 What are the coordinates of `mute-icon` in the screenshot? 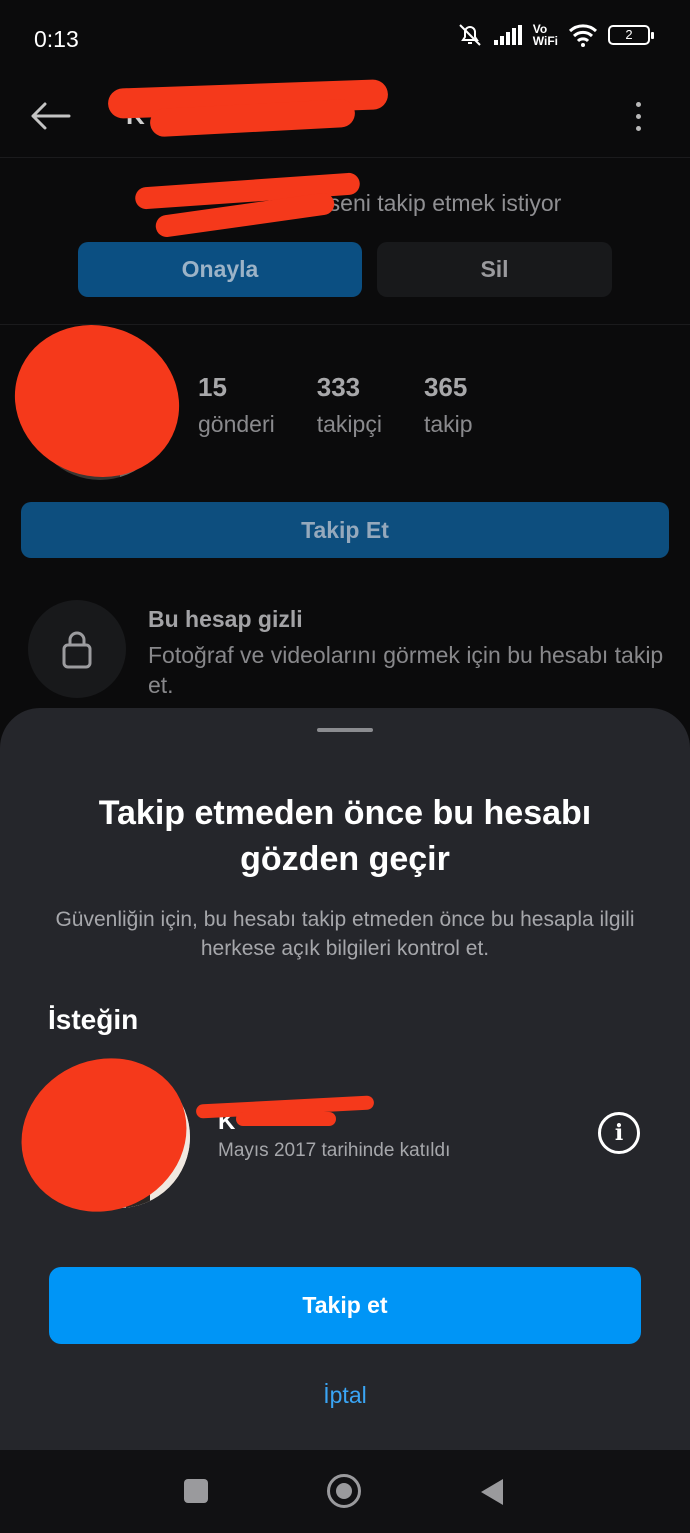 It's located at (470, 35).